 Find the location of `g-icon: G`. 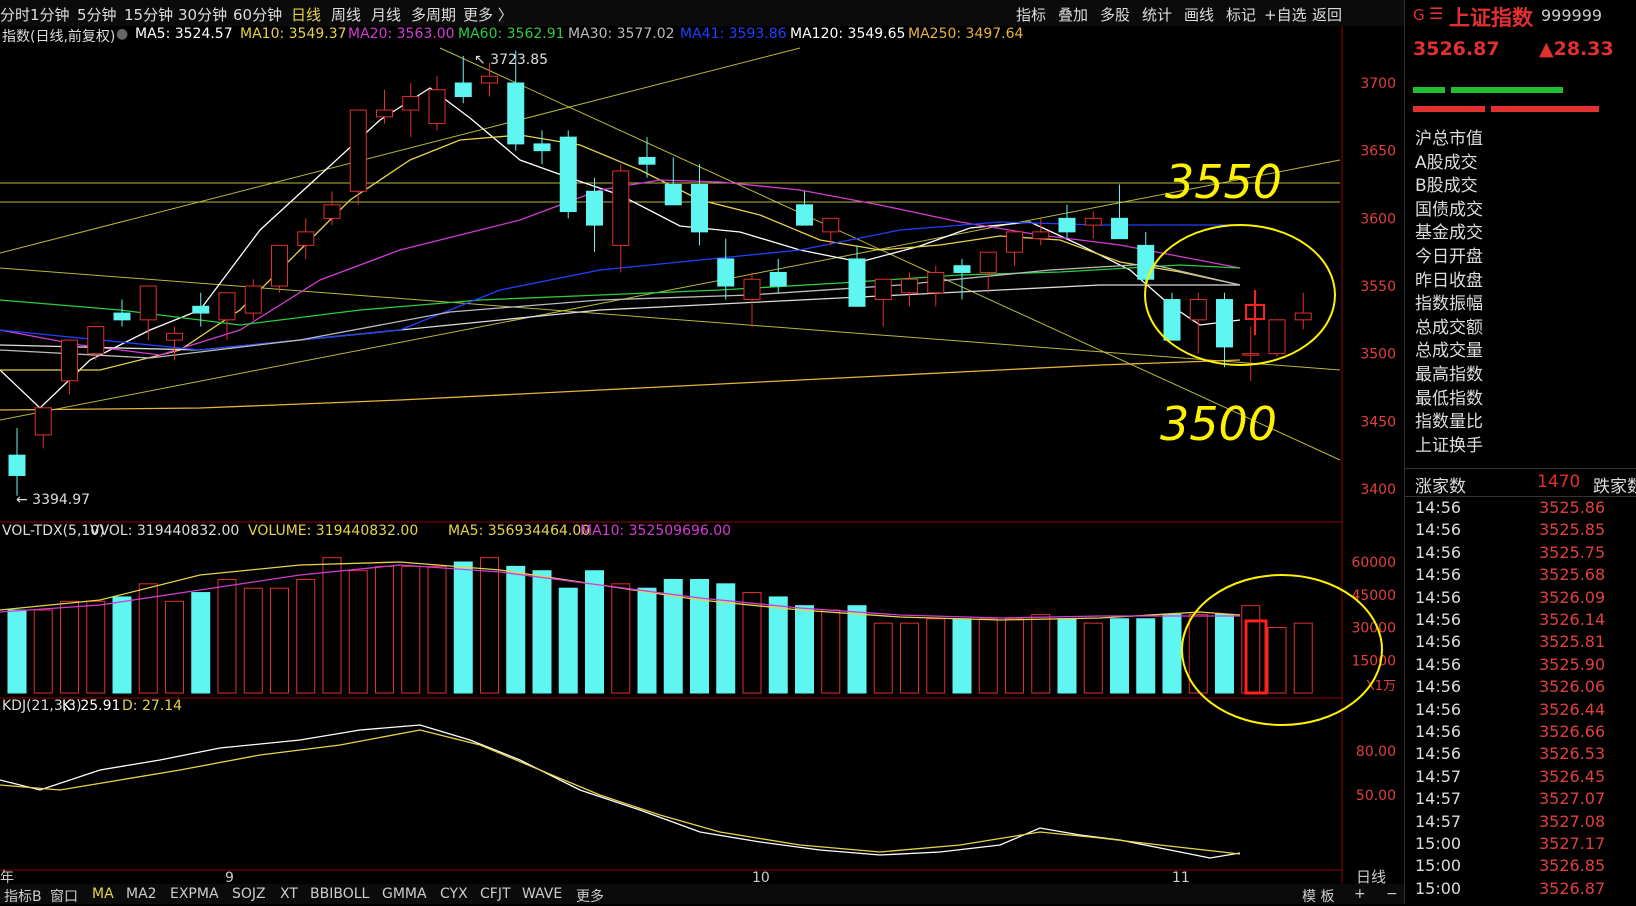

g-icon: G is located at coordinates (1419, 15).